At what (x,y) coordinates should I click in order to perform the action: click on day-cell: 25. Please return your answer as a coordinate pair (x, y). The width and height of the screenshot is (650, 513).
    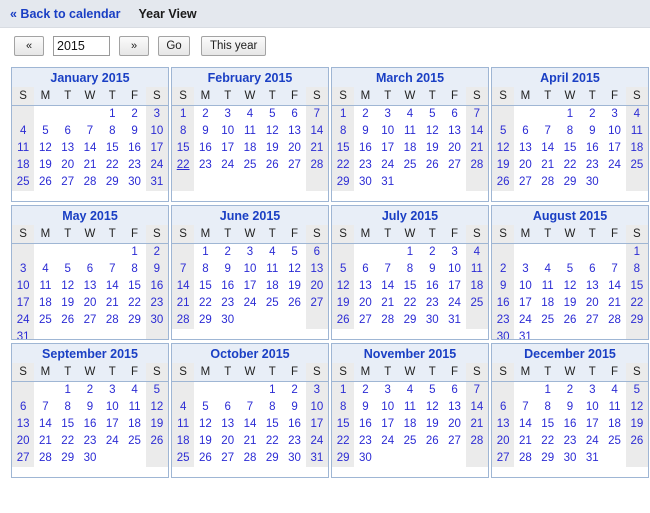
    Looking at the image, I should click on (476, 303).